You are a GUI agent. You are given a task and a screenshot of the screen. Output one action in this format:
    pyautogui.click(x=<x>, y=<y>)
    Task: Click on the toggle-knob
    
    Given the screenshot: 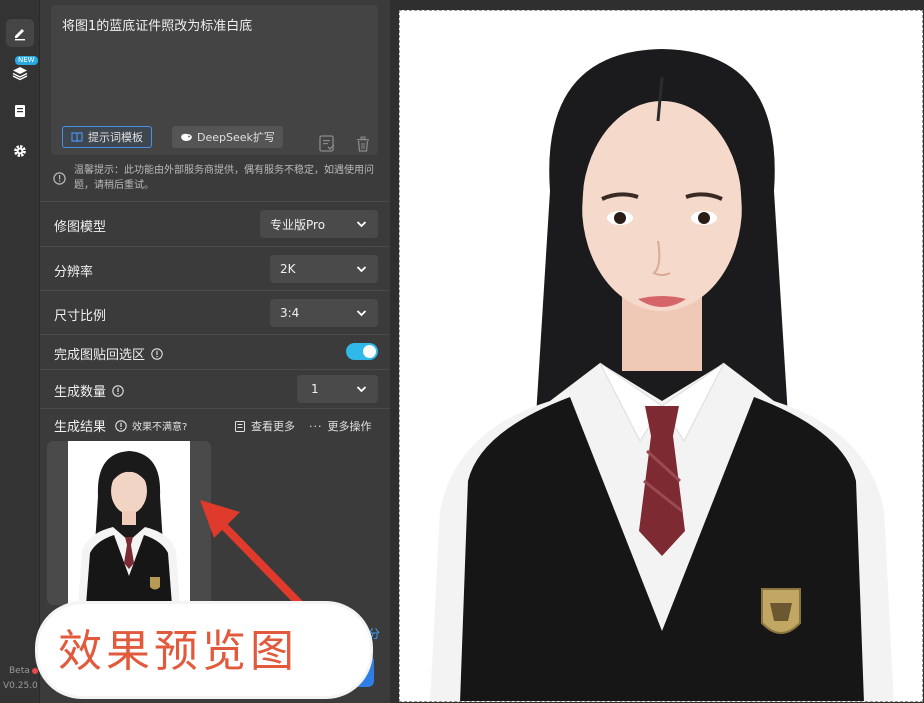 What is the action you would take?
    pyautogui.click(x=369, y=351)
    